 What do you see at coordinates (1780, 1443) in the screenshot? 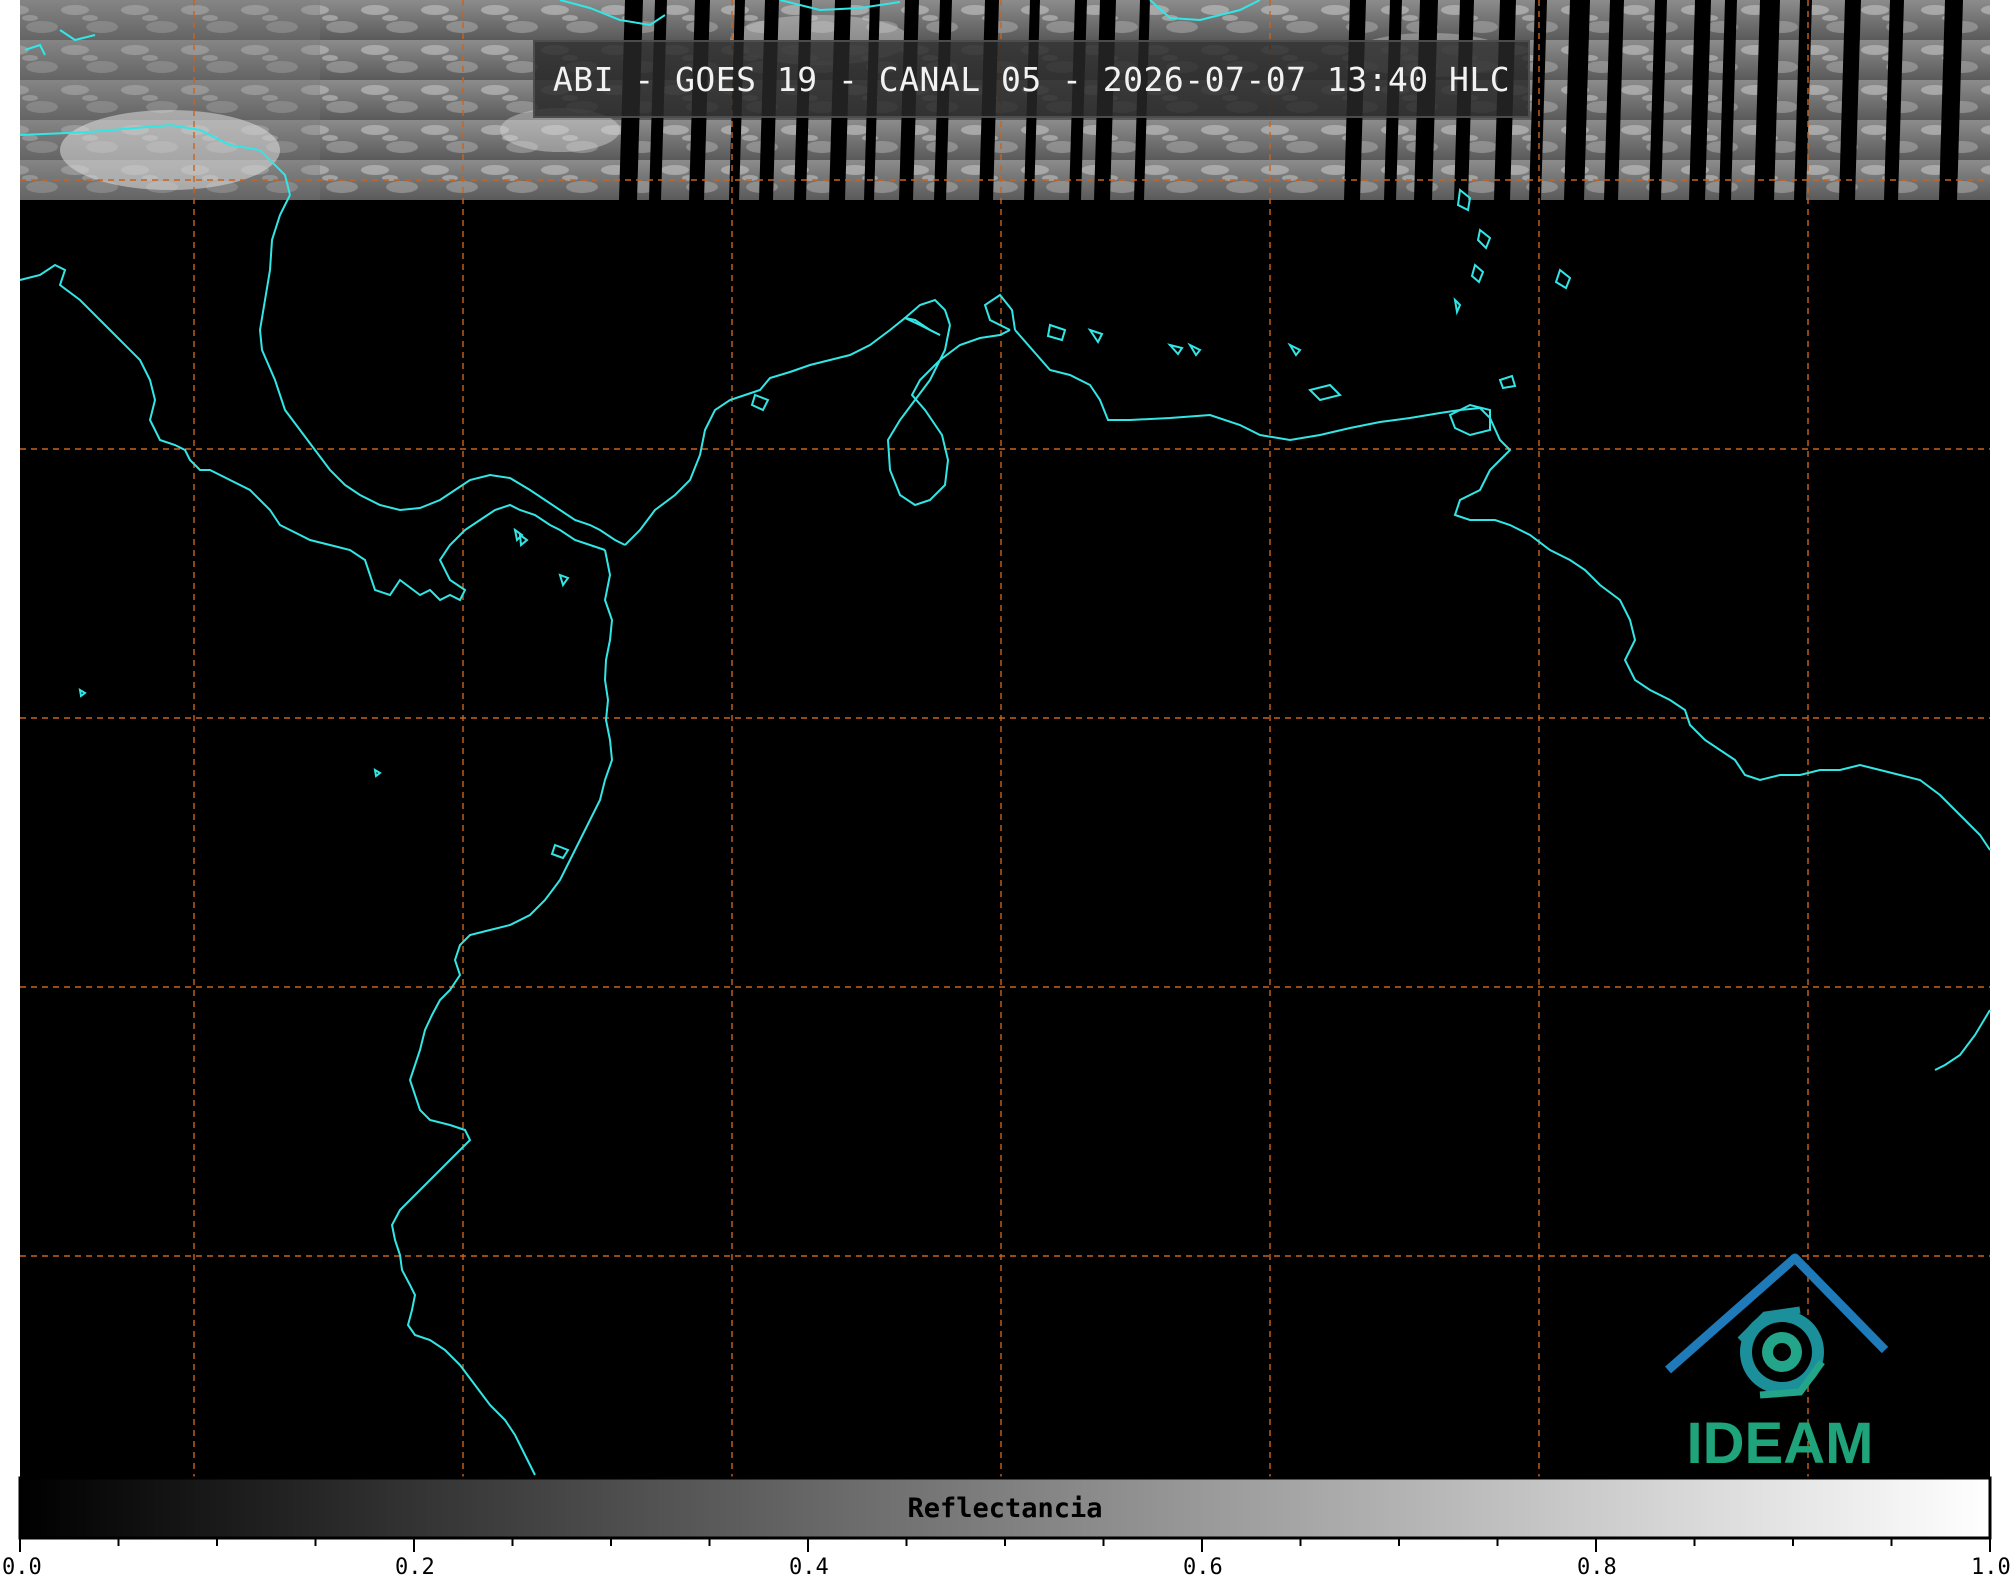
I see `ideam-logo-text: IDEAM` at bounding box center [1780, 1443].